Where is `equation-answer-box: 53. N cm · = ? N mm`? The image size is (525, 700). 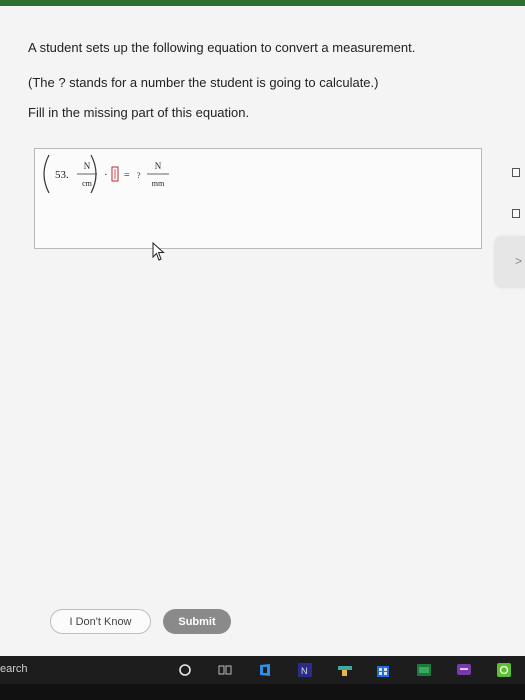
equation-answer-box: 53. N cm · = ? N mm is located at coordinates (258, 198).